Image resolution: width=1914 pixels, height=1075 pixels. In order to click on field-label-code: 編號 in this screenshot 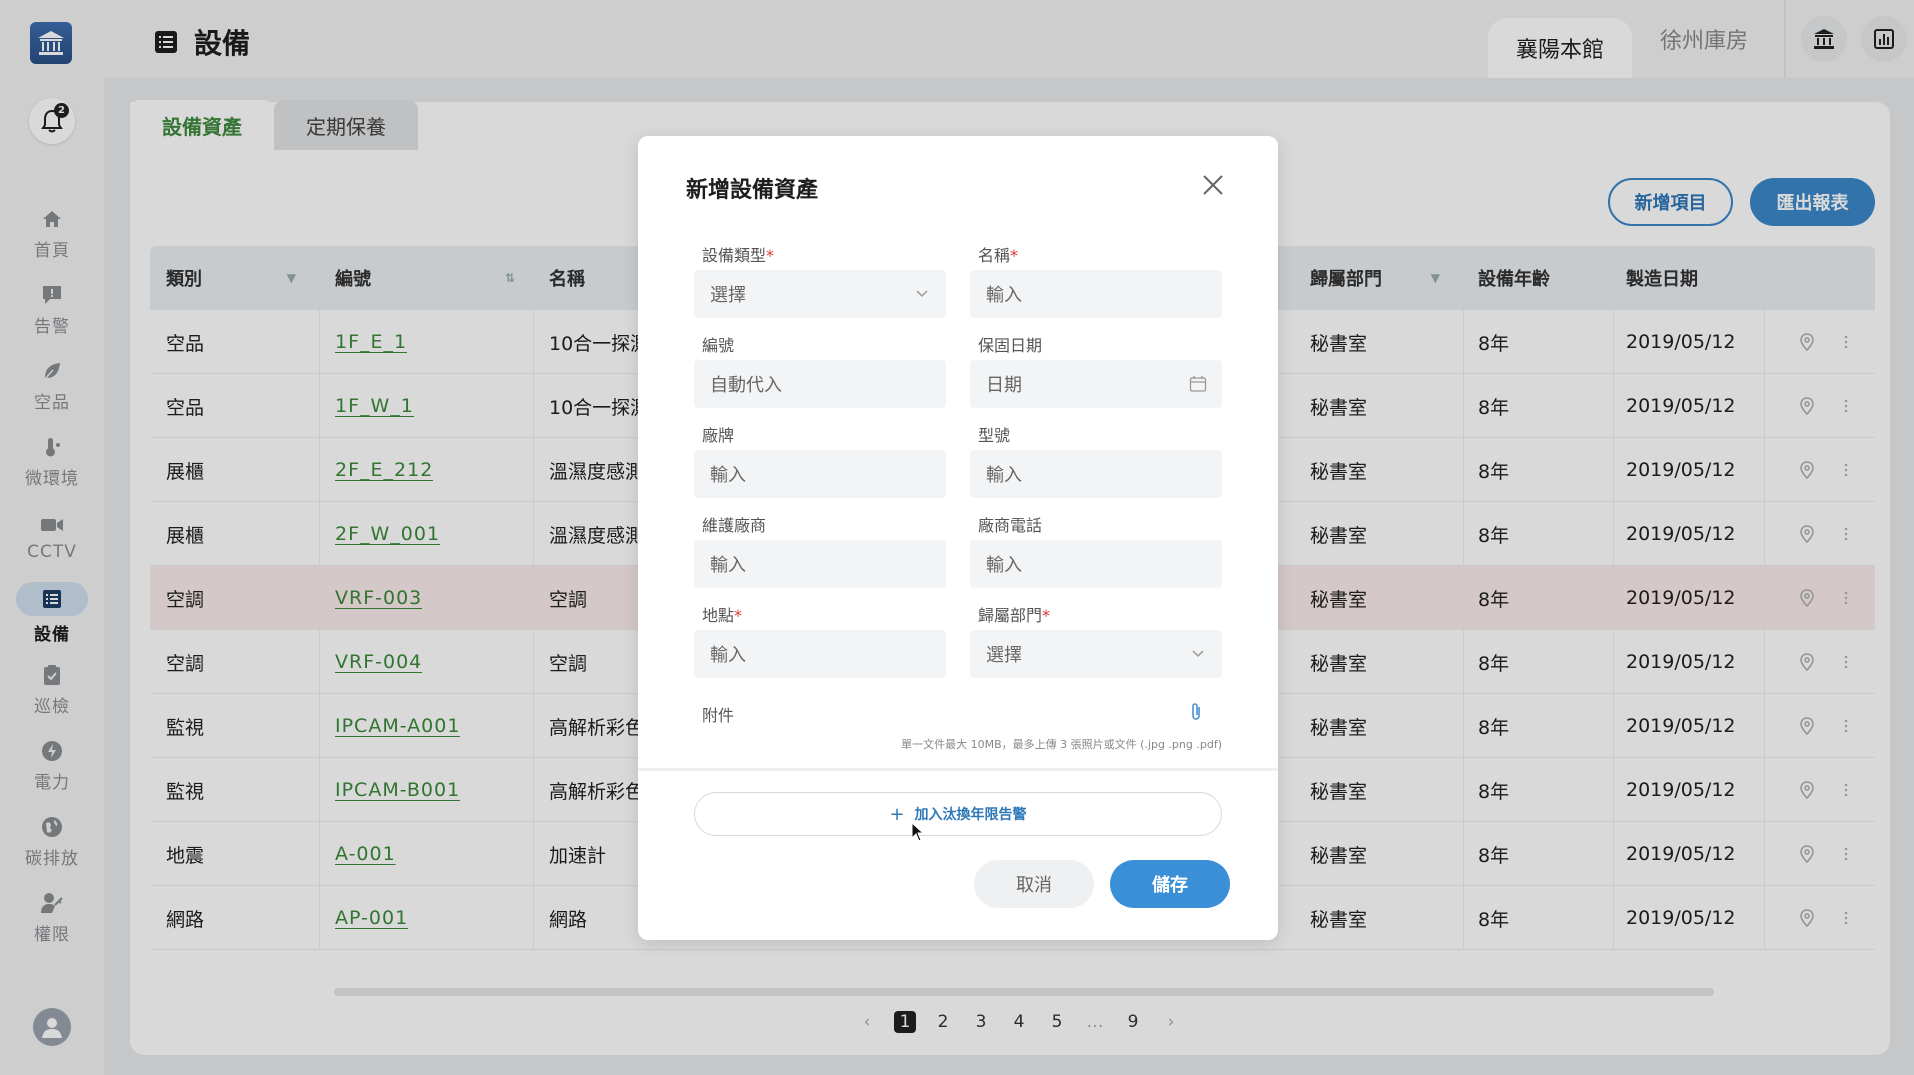, I will do `click(718, 345)`.